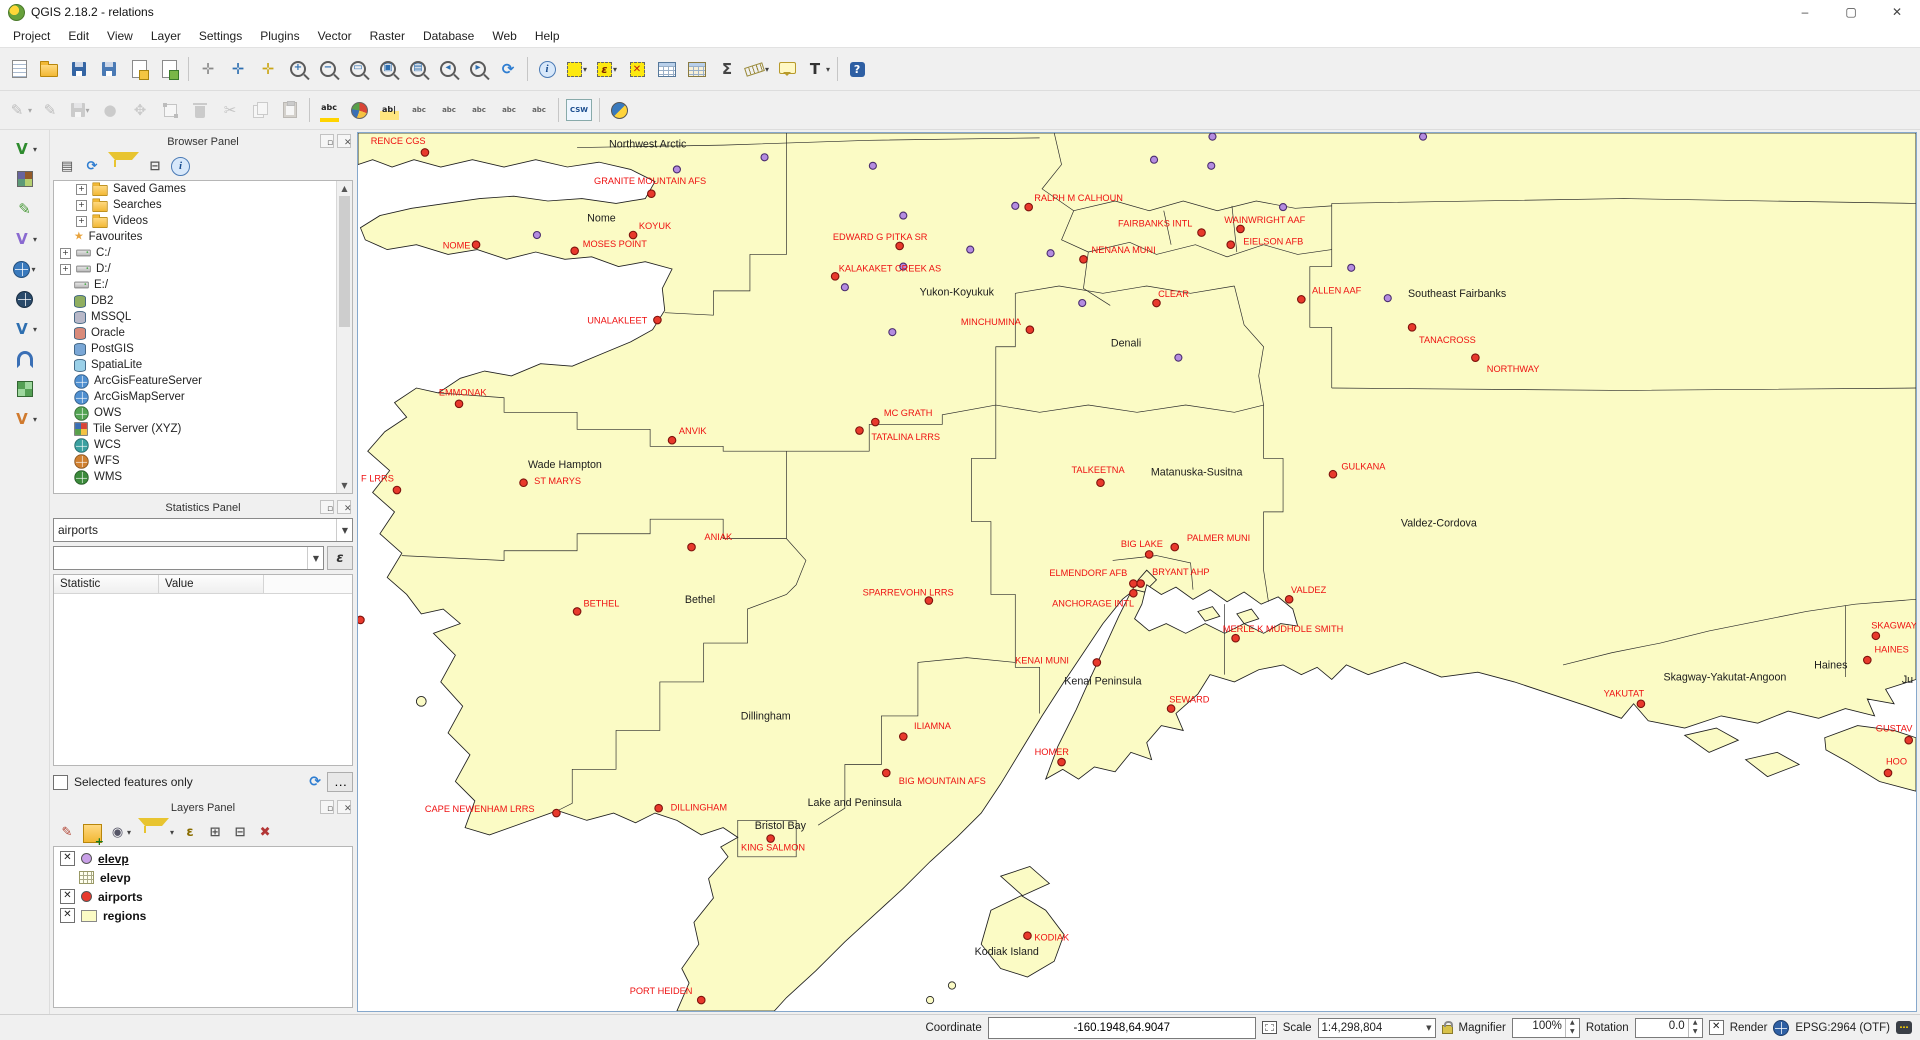  What do you see at coordinates (1842, 1028) in the screenshot?
I see `crs-status: EPSG:2964 (OTF)` at bounding box center [1842, 1028].